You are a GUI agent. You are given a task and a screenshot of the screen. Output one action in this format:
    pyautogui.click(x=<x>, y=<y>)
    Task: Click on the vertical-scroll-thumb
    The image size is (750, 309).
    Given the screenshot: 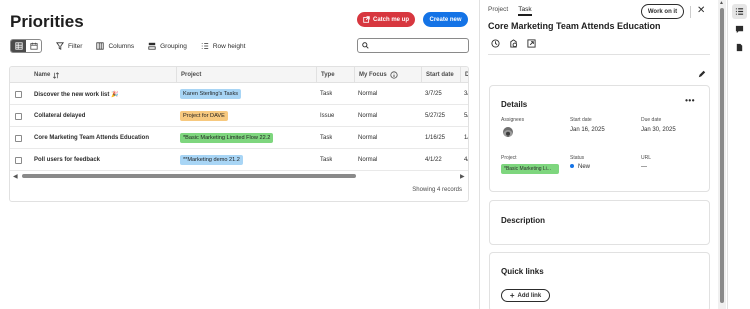 What is the action you would take?
    pyautogui.click(x=722, y=155)
    